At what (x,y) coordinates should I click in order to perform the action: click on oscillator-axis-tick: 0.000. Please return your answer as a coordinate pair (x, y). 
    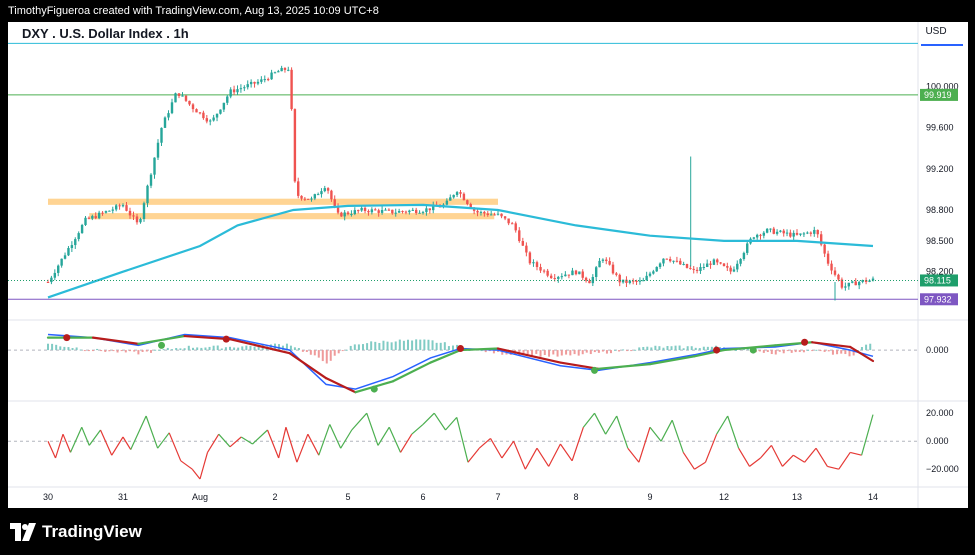
    Looking at the image, I should click on (937, 441).